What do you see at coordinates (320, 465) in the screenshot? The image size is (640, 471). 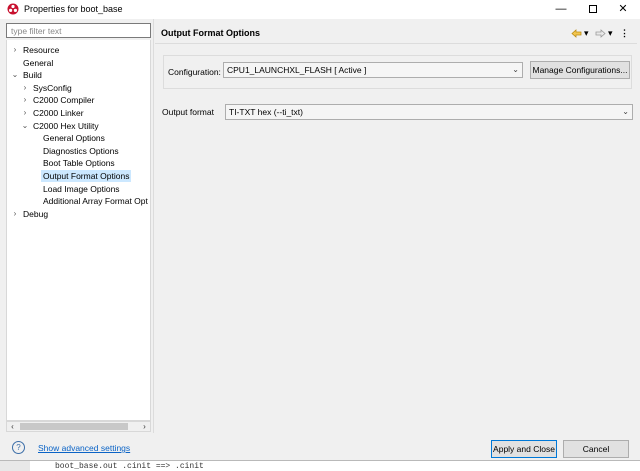 I see `background-editor-strip: boot_base.out .cinit ==> .cinit` at bounding box center [320, 465].